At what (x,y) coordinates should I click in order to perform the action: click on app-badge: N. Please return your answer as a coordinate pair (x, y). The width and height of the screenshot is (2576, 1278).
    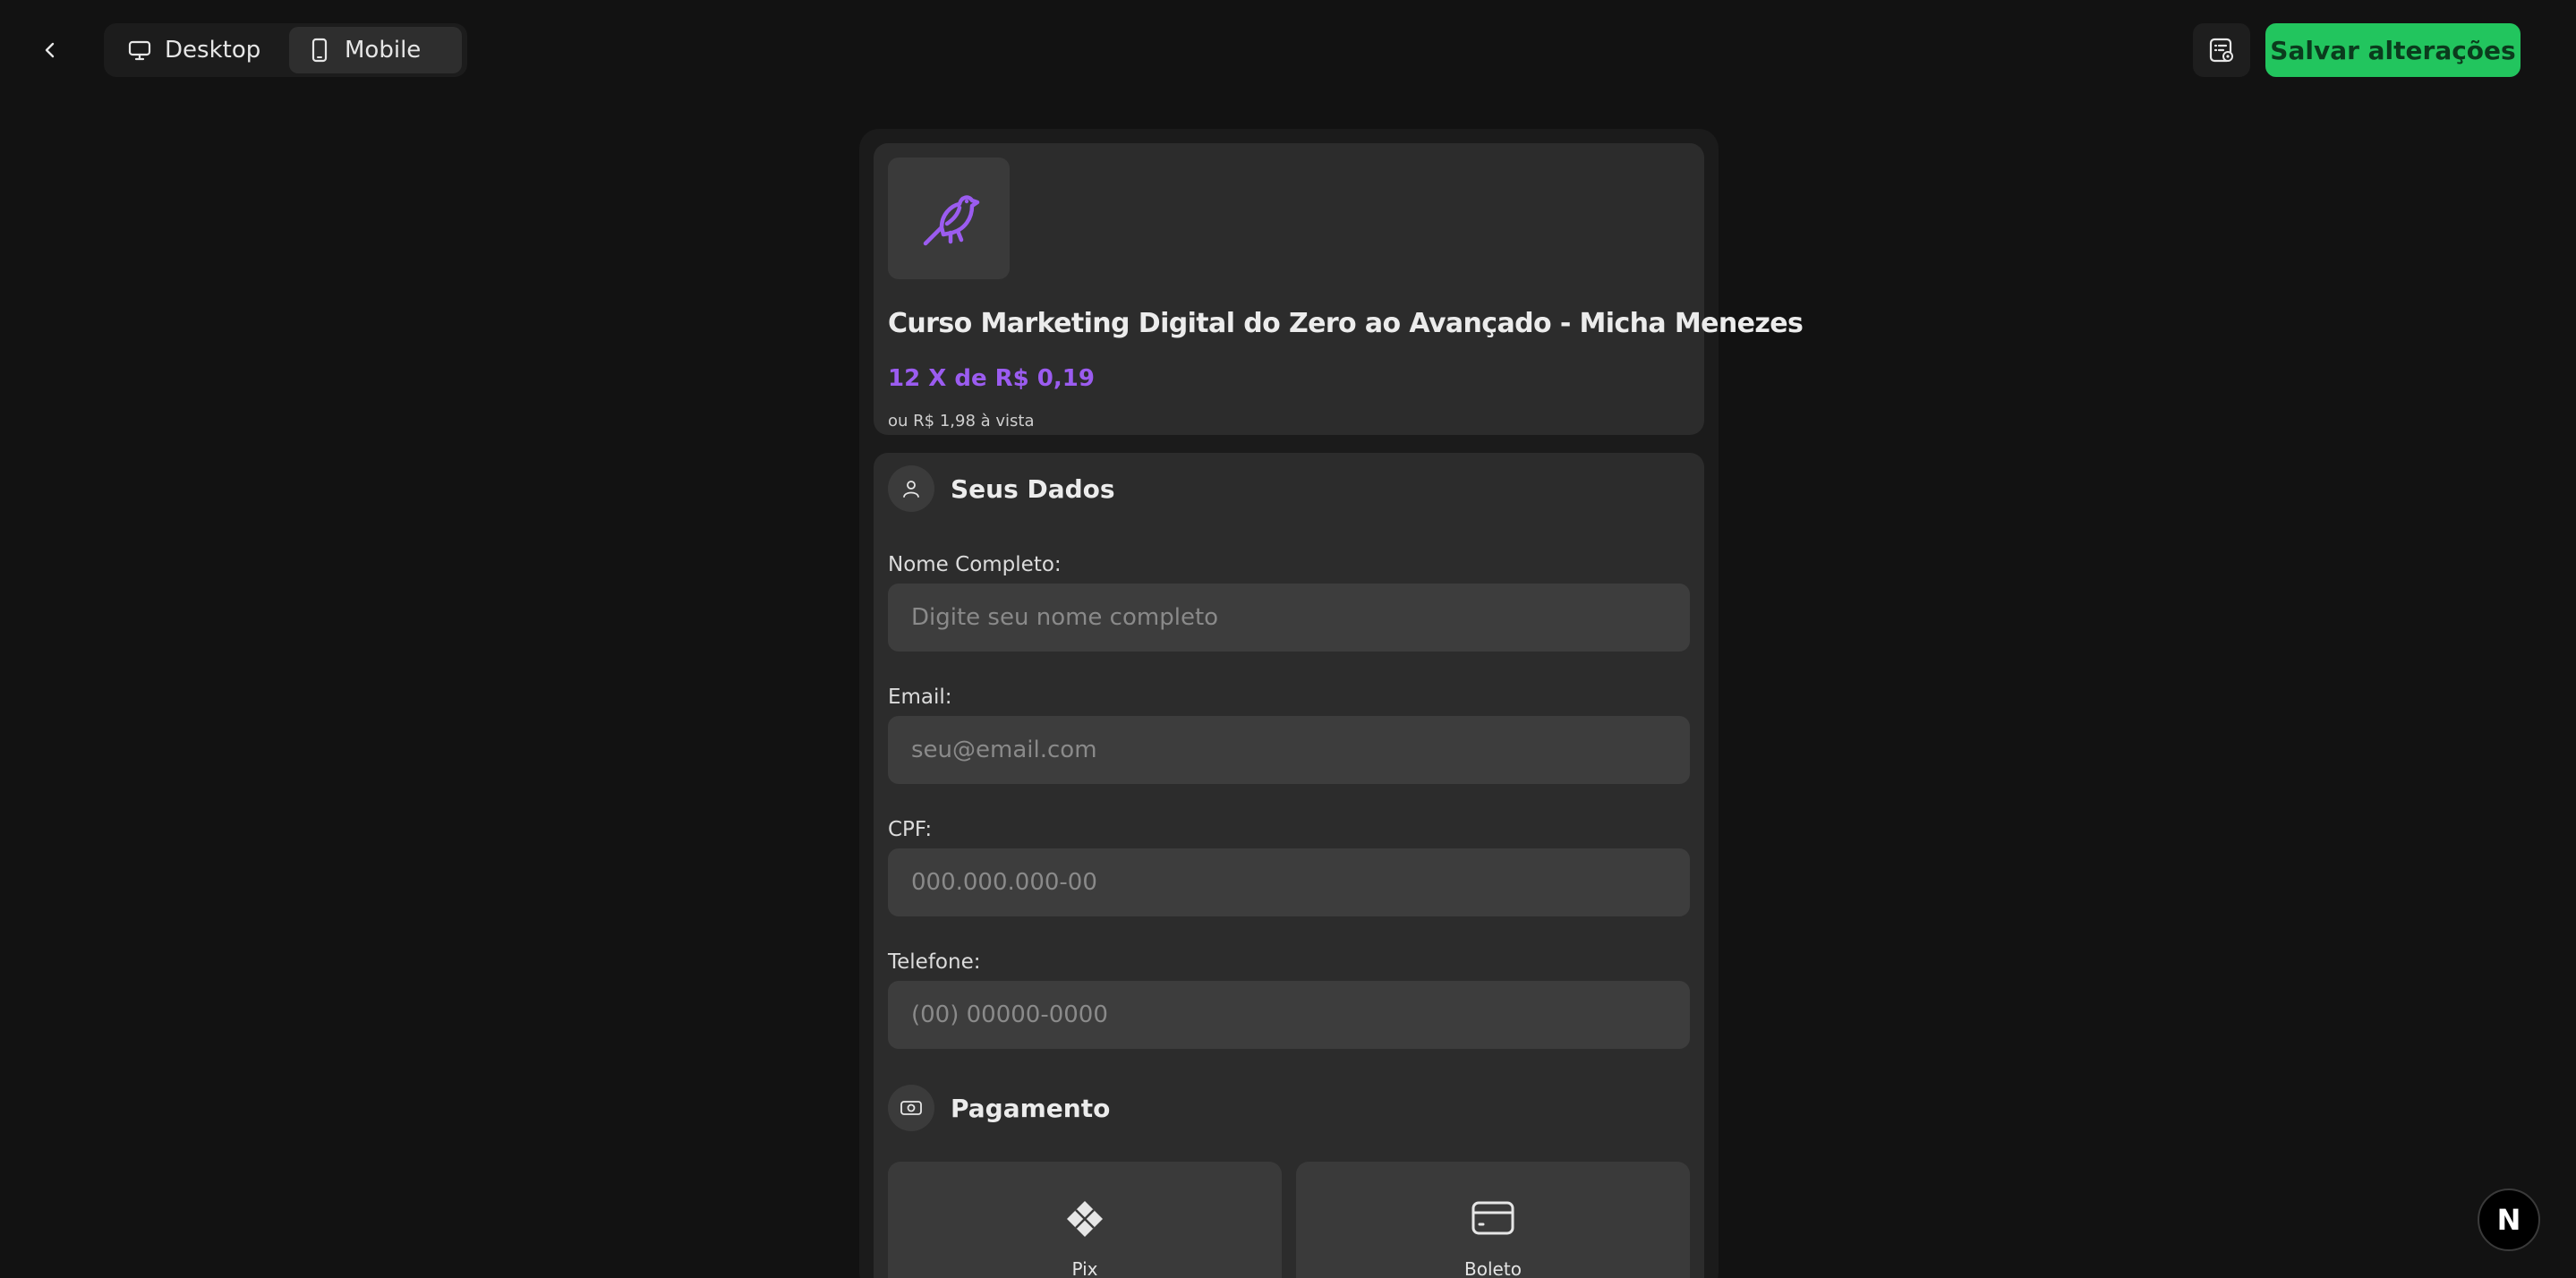
    Looking at the image, I should click on (2509, 1220).